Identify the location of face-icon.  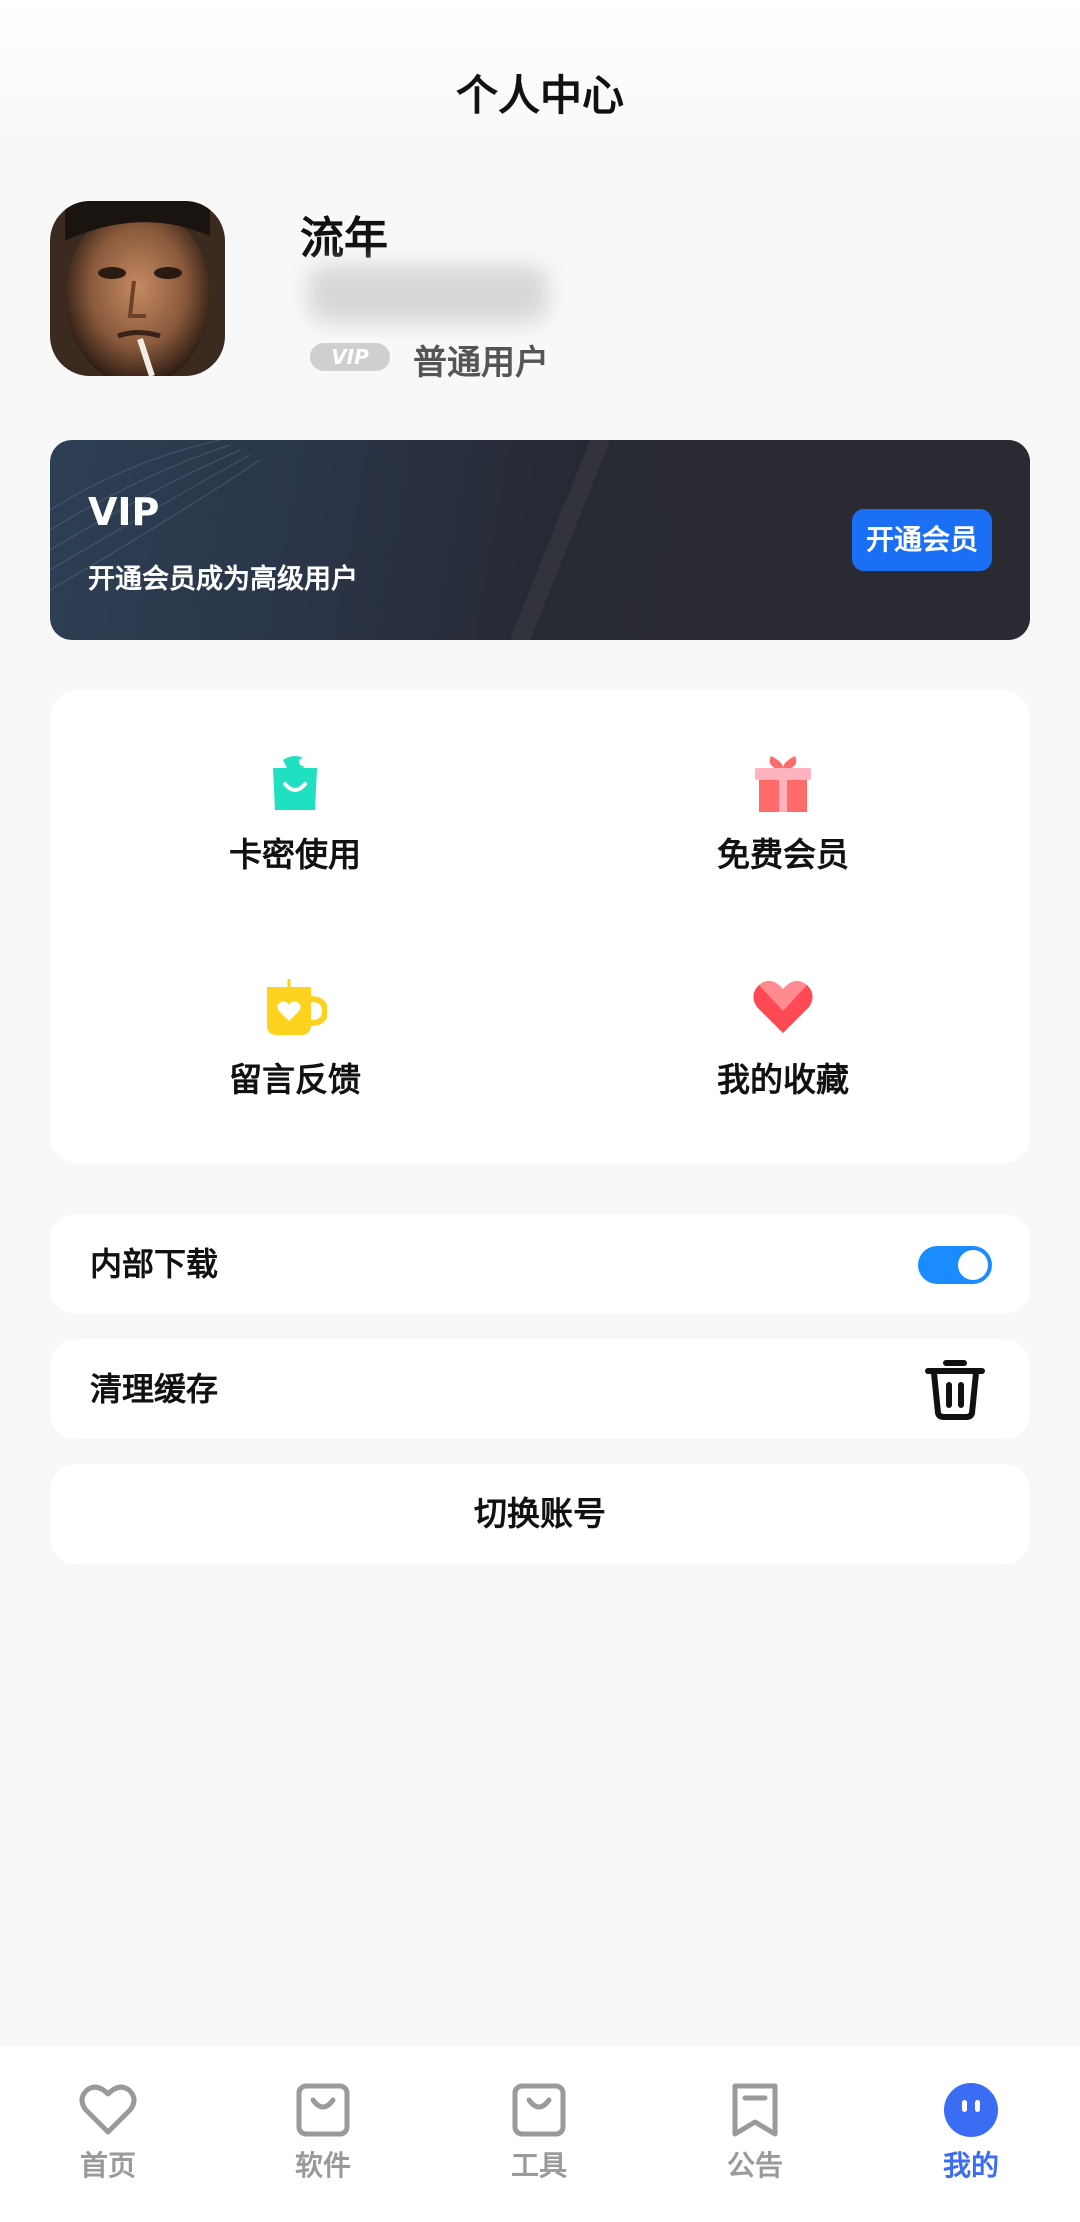
(971, 2110).